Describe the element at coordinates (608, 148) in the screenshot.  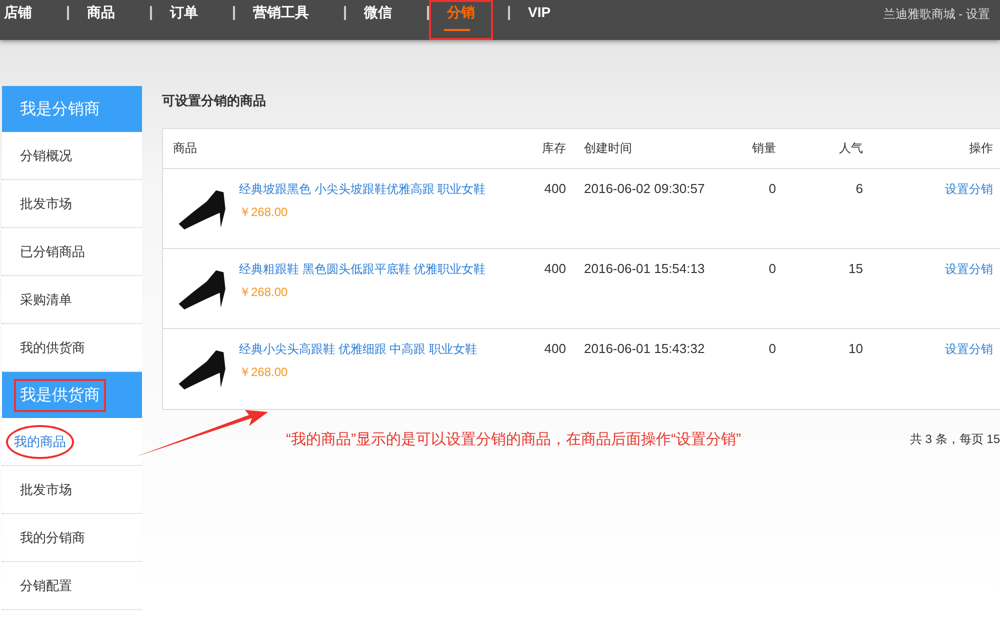
I see `column-header: 创建时间` at that location.